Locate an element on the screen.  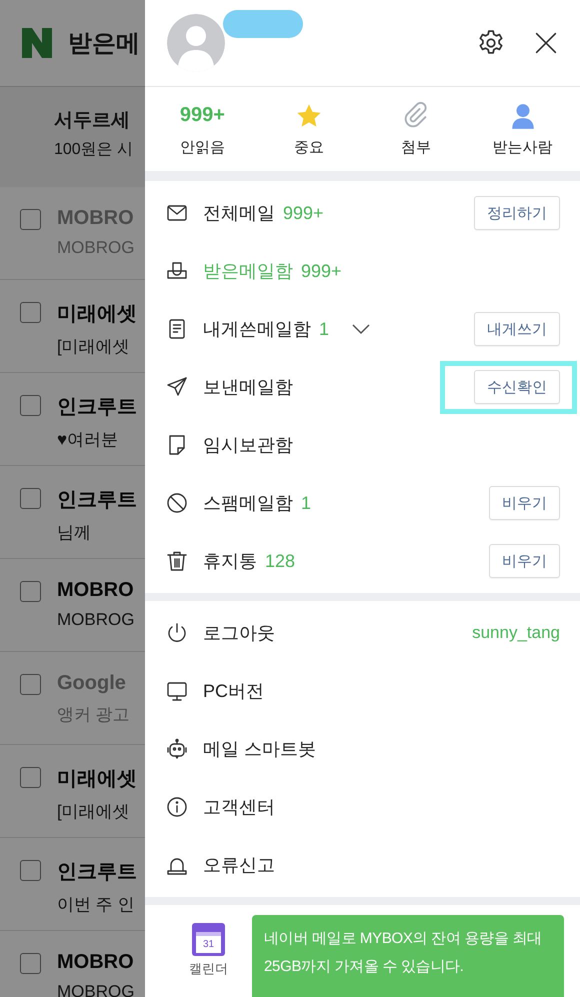
info-icon is located at coordinates (177, 807).